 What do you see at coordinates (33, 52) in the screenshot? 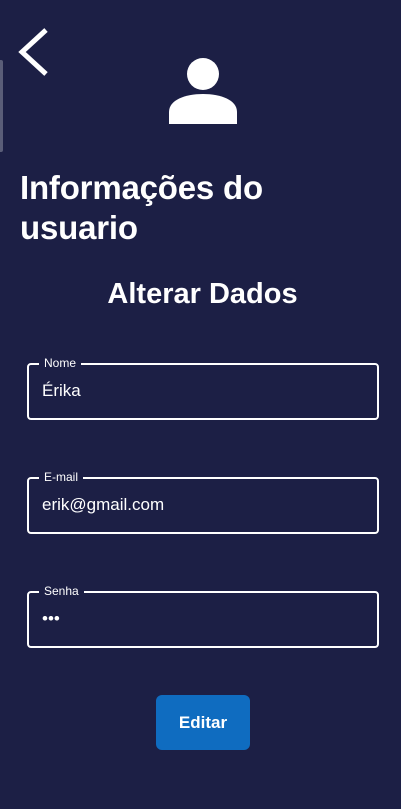
I see `chevron-left-icon` at bounding box center [33, 52].